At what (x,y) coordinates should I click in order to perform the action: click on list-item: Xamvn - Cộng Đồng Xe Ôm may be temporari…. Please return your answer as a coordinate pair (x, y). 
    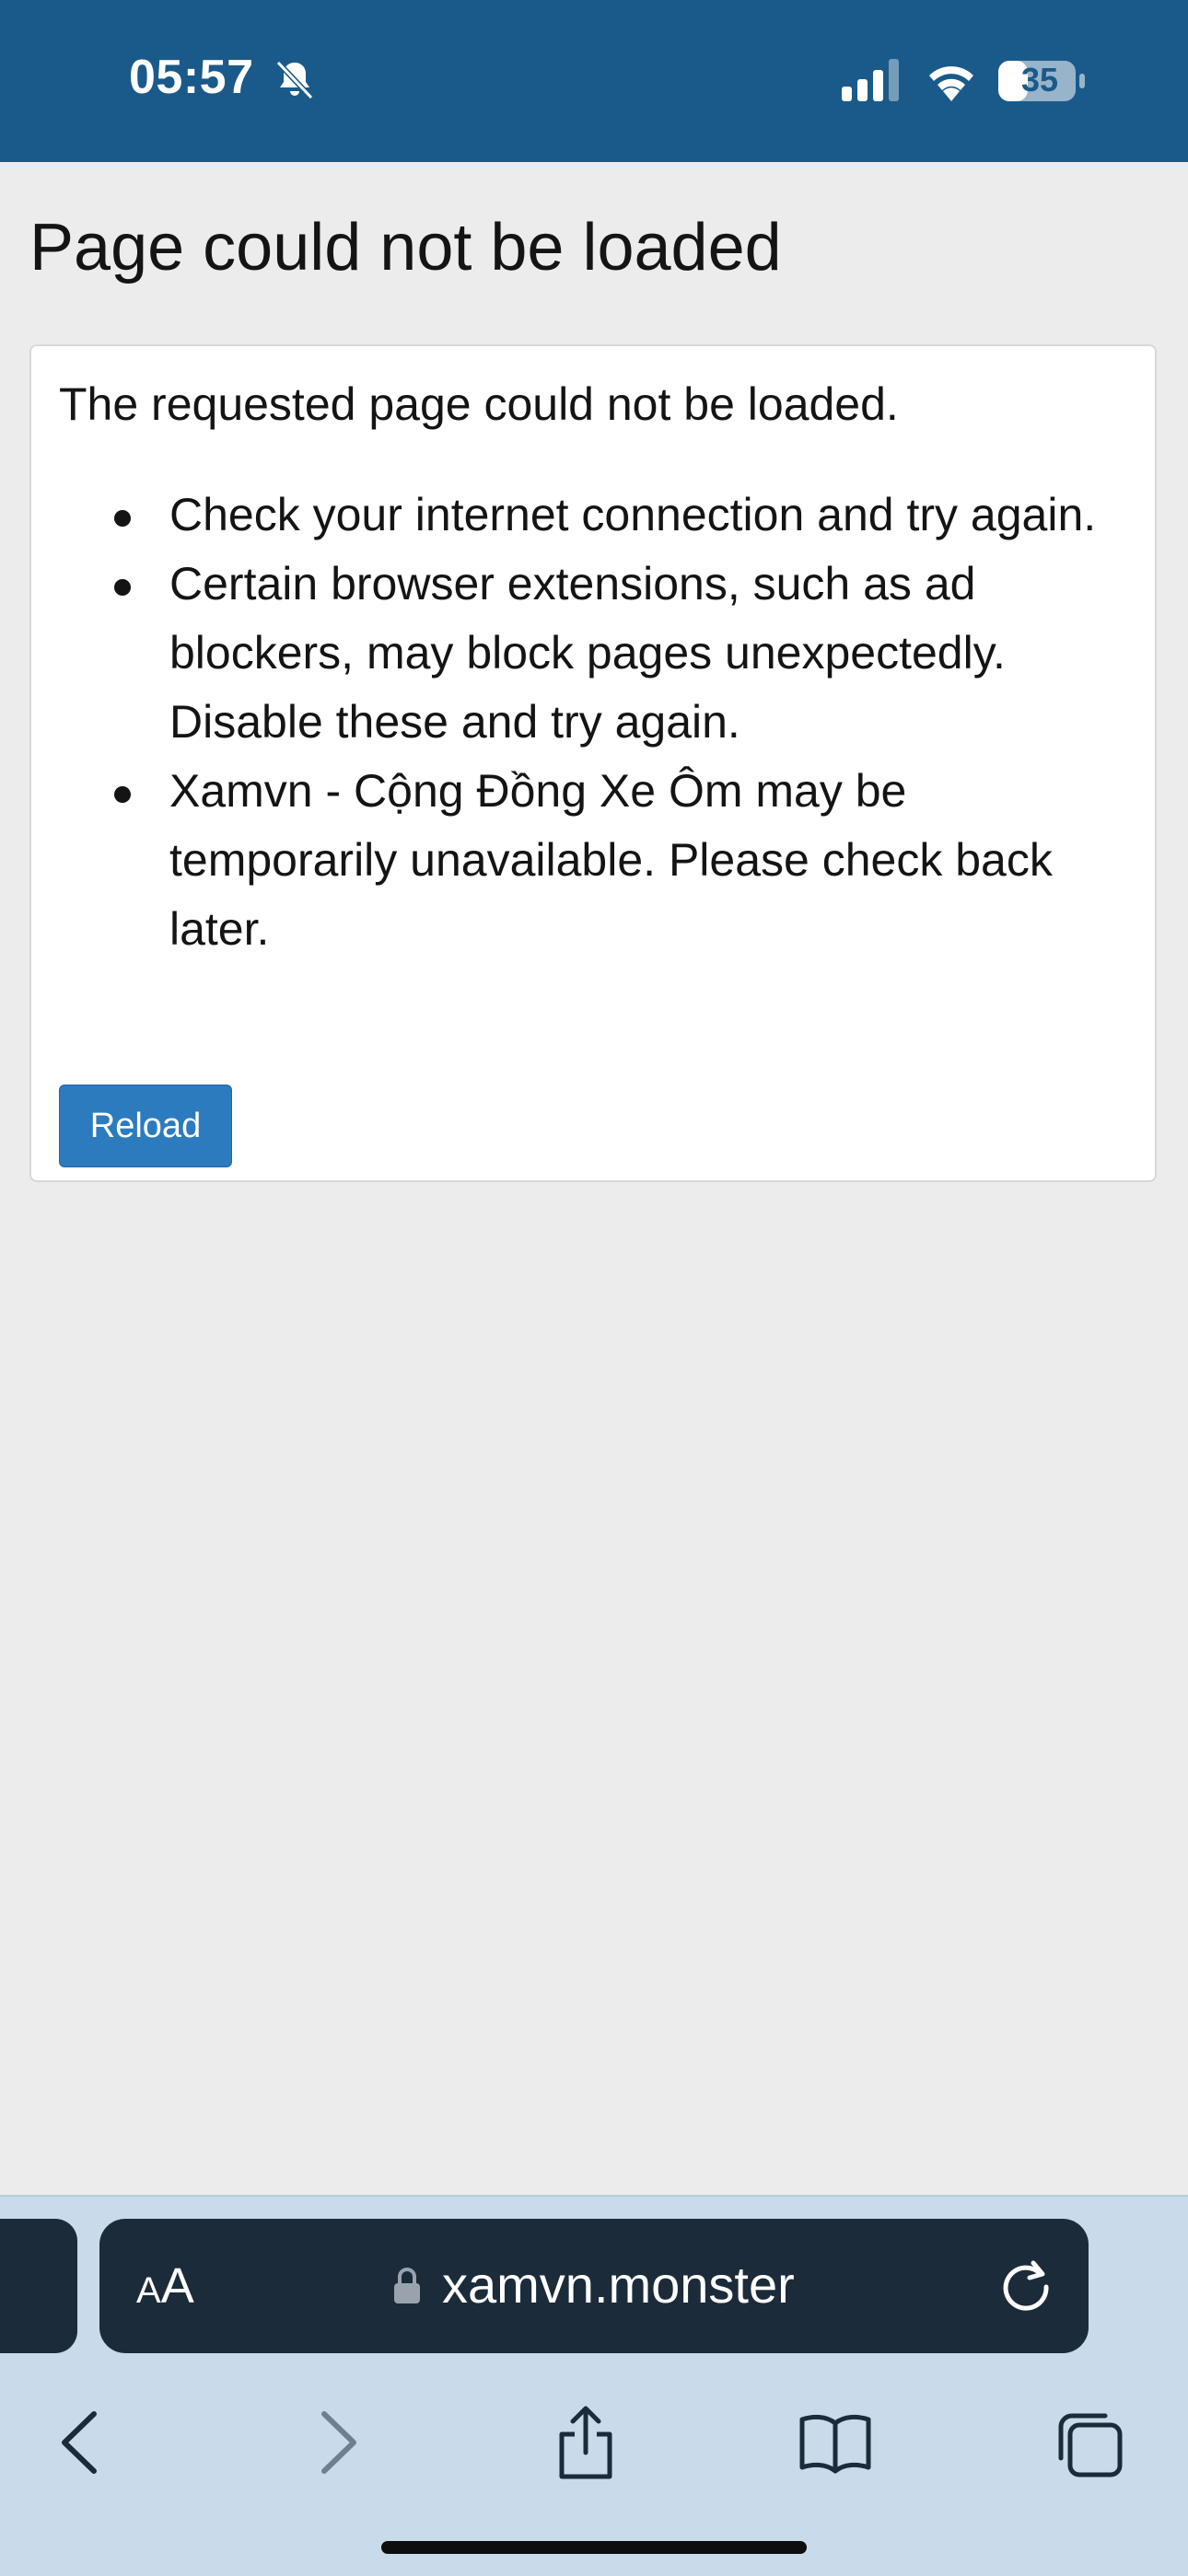
    Looking at the image, I should click on (630, 860).